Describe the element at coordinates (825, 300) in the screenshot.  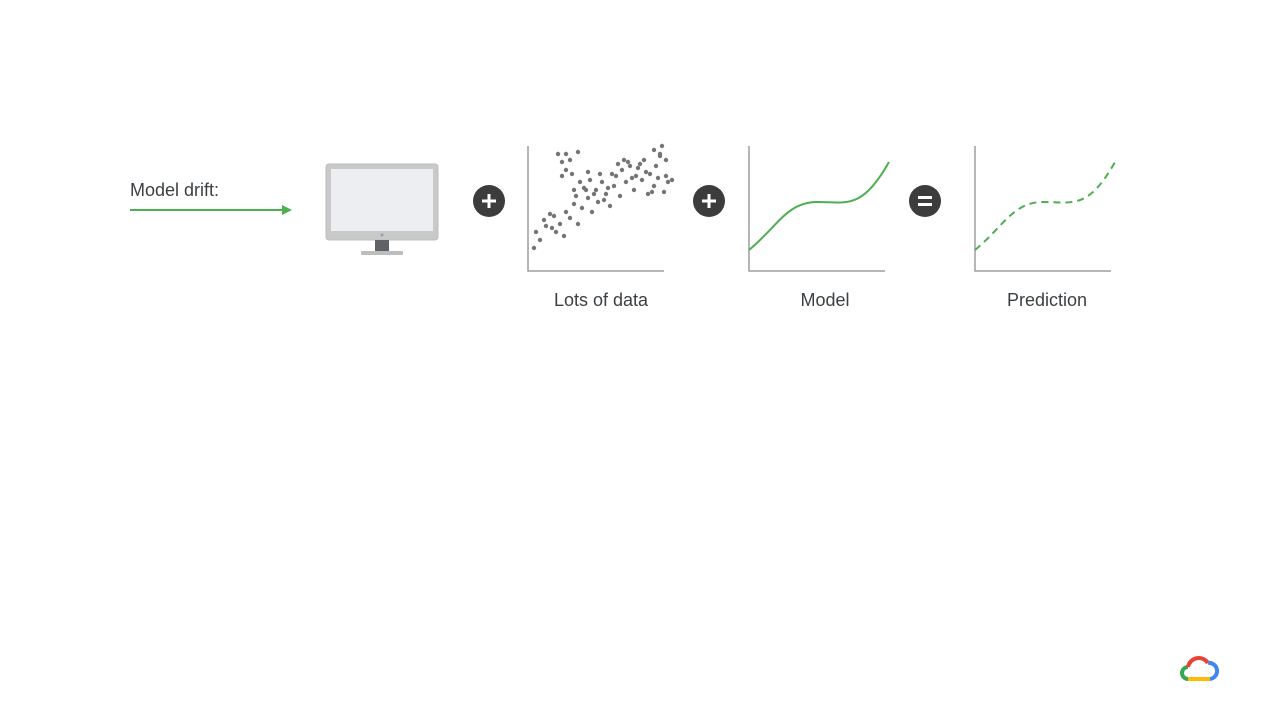
I see `caption-model: Model` at that location.